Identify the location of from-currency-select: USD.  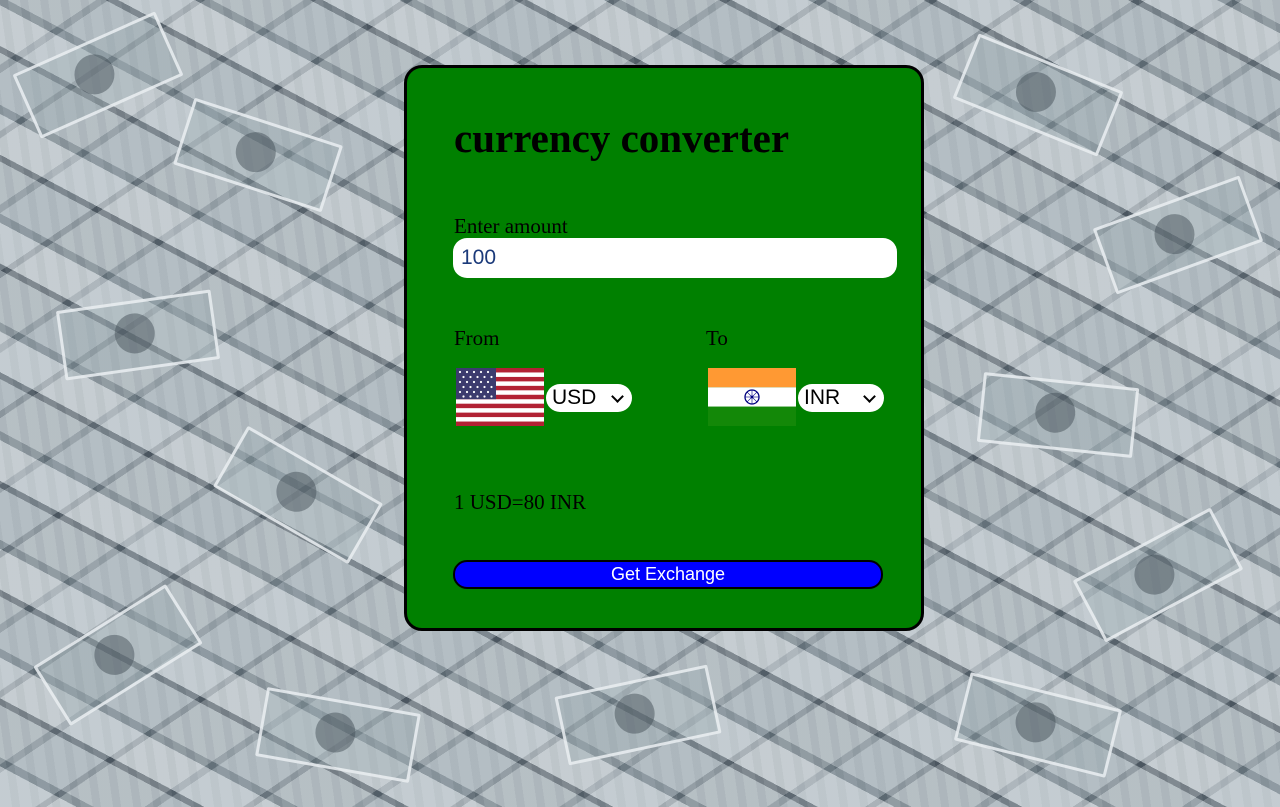
(589, 398).